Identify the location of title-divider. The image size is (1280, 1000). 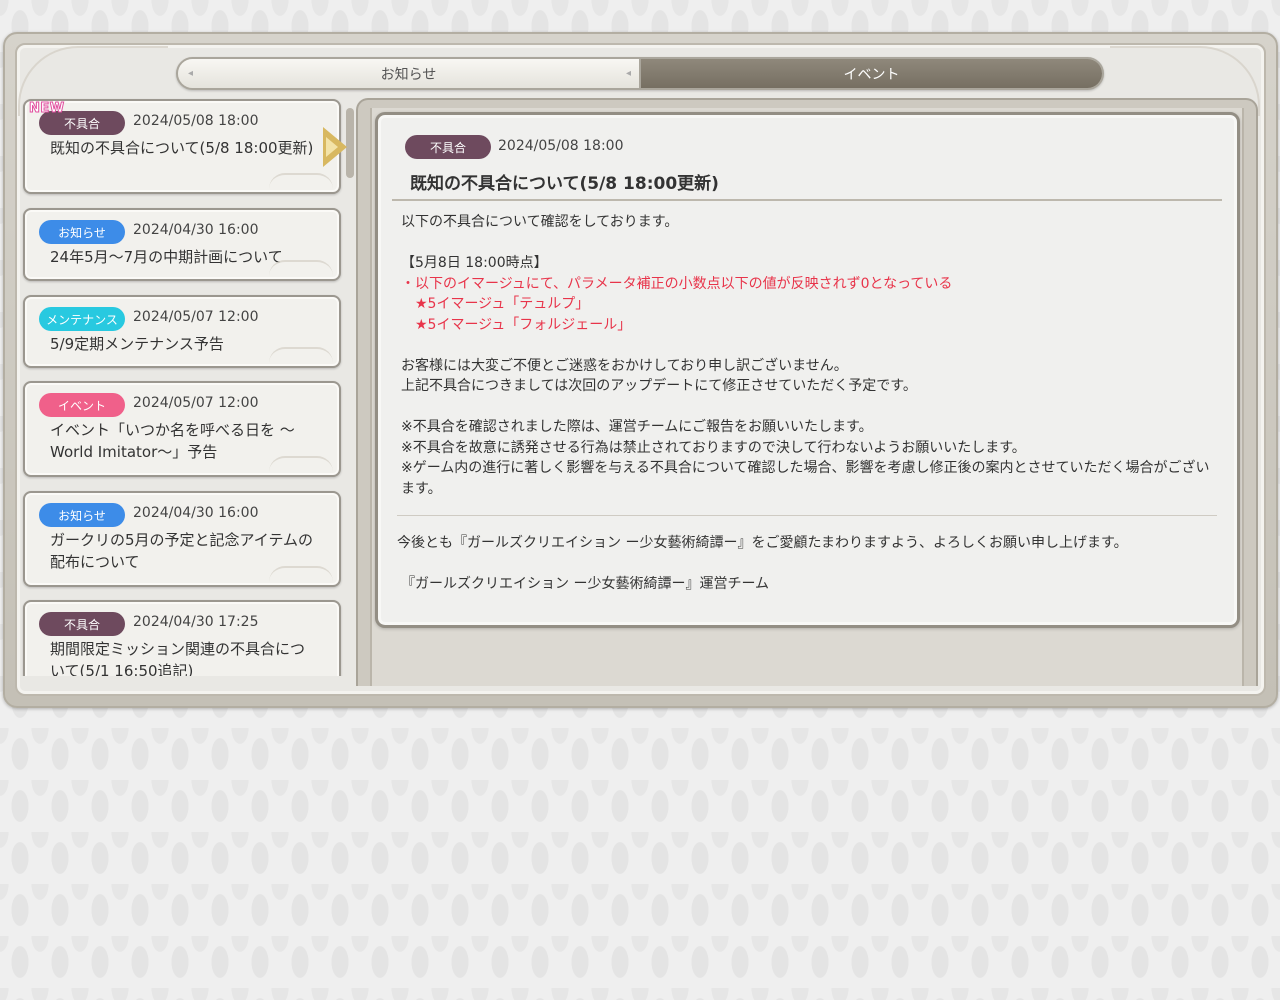
(807, 200).